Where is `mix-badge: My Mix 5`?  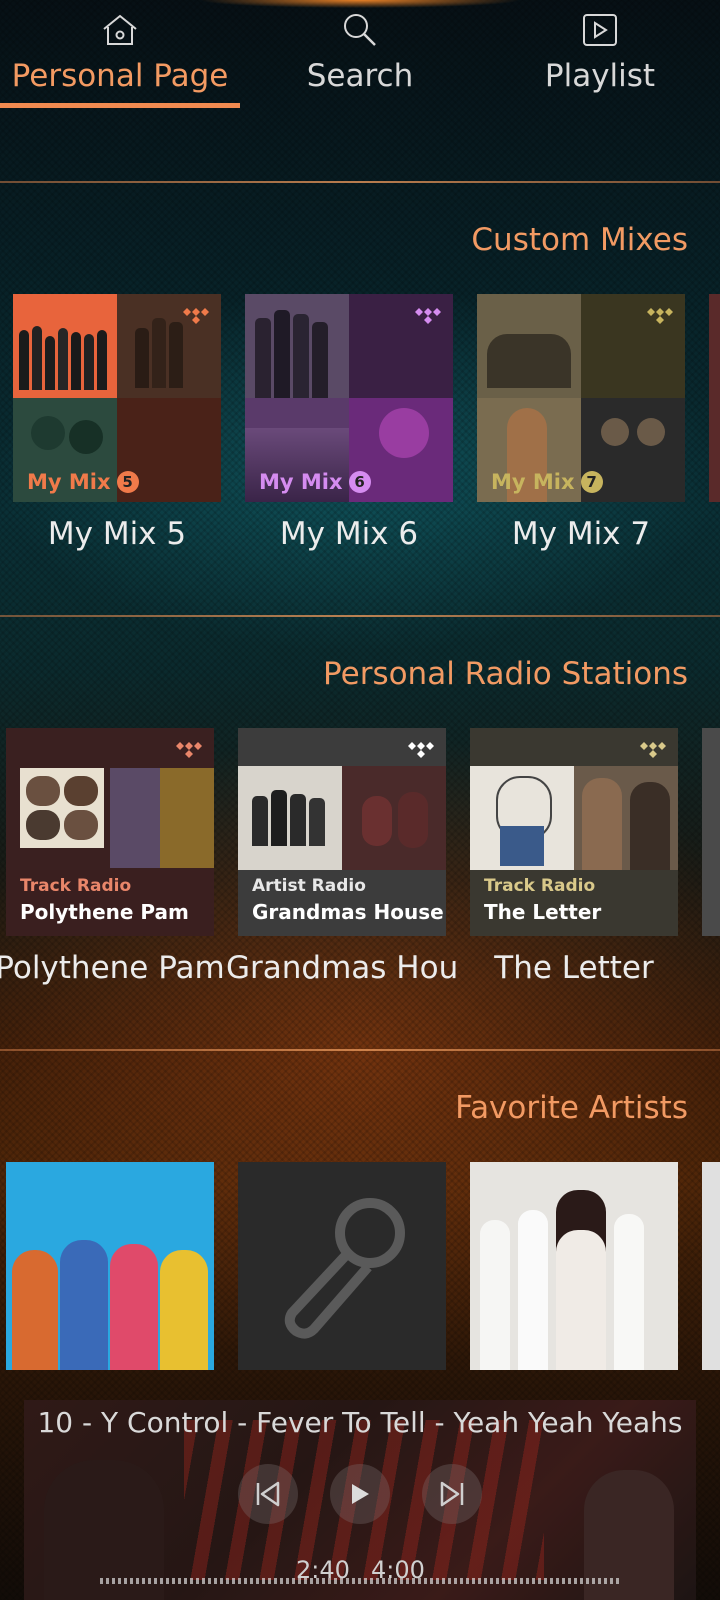 mix-badge: My Mix 5 is located at coordinates (83, 482).